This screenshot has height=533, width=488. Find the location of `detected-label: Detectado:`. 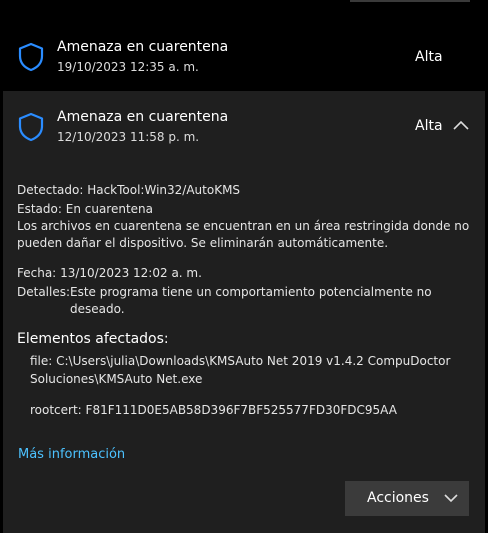

detected-label: Detectado: is located at coordinates (50, 190).